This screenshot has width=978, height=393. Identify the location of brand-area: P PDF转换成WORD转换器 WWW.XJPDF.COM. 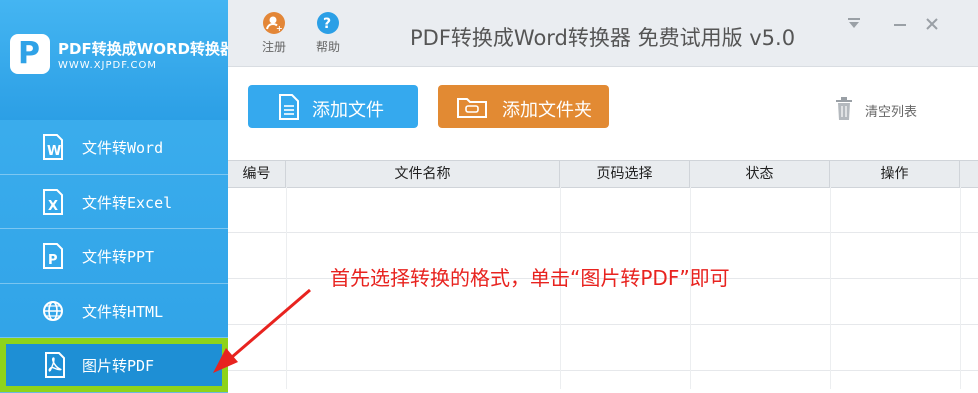
(117, 60).